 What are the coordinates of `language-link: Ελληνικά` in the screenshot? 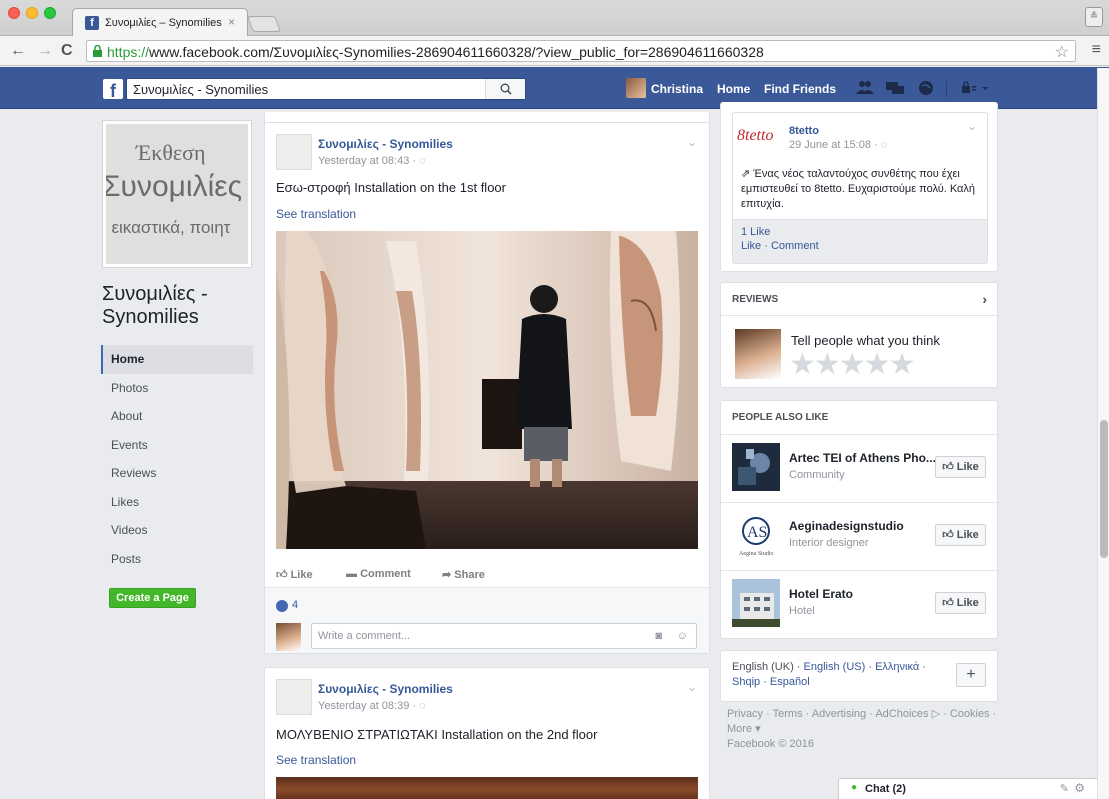 It's located at (897, 667).